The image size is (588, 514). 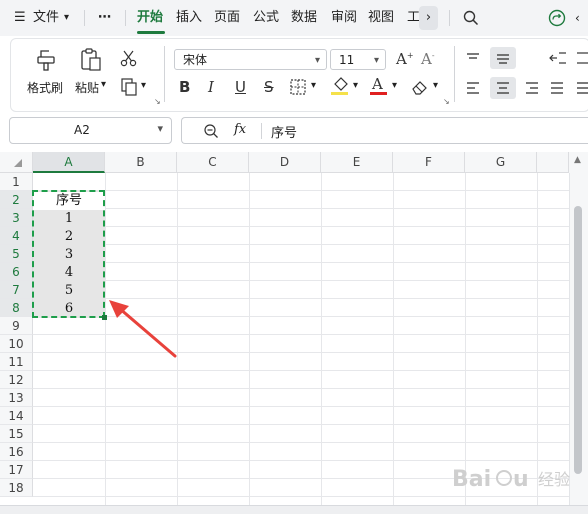 What do you see at coordinates (358, 59) in the screenshot?
I see `font-size-select: 11 ▾` at bounding box center [358, 59].